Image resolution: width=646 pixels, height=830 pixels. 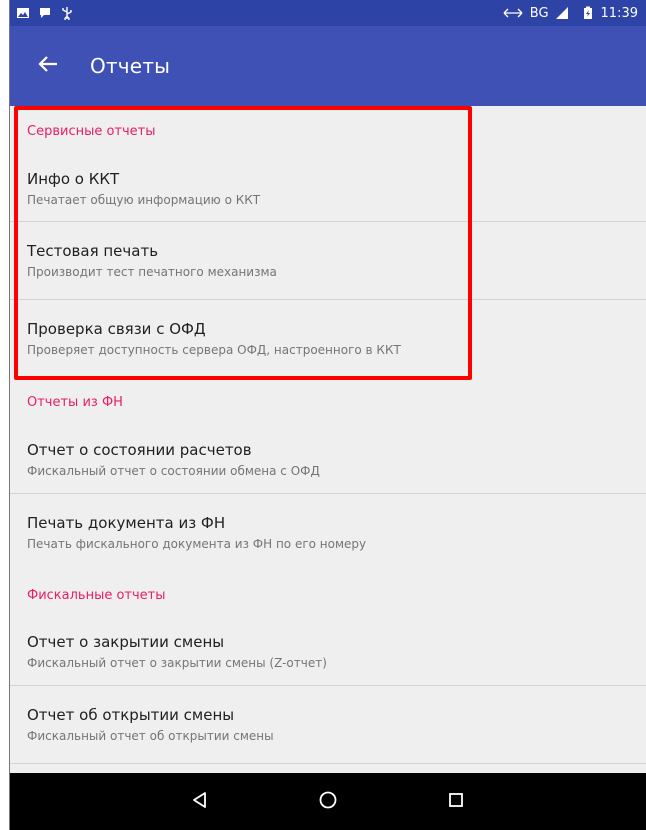 What do you see at coordinates (130, 66) in the screenshot?
I see `page-title: Отчеты` at bounding box center [130, 66].